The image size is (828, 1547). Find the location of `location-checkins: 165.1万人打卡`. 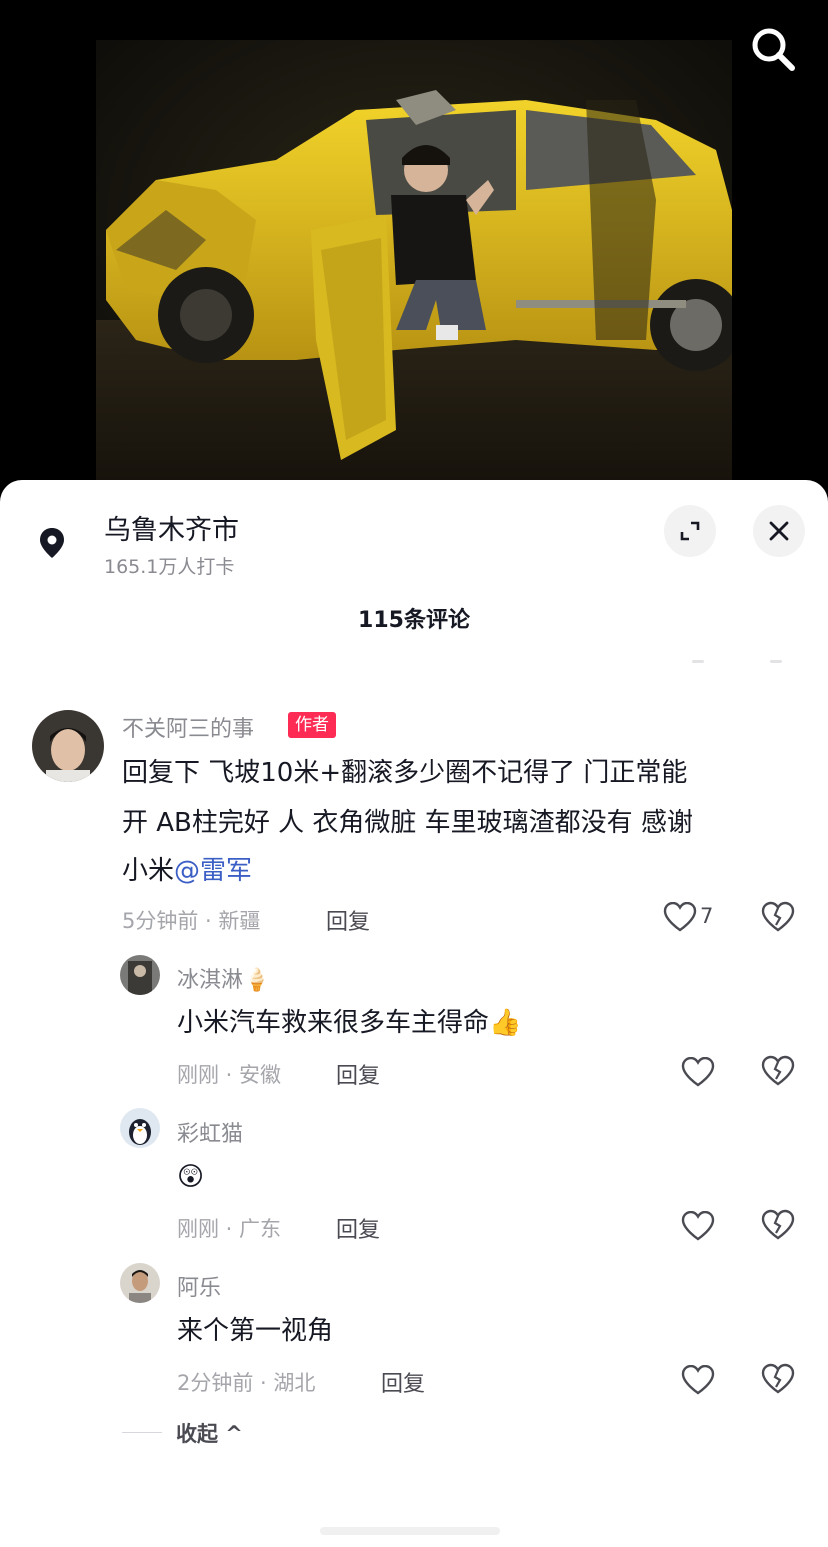

location-checkins: 165.1万人打卡 is located at coordinates (169, 567).